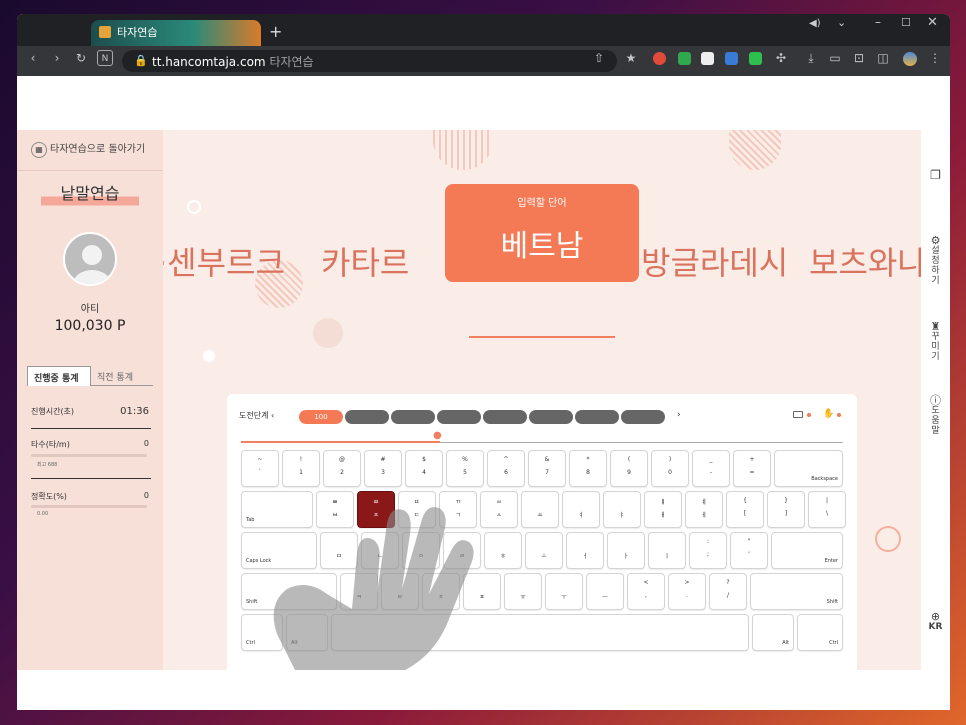 The image size is (966, 725). What do you see at coordinates (755, 58) in the screenshot?
I see `extension-5-icon` at bounding box center [755, 58].